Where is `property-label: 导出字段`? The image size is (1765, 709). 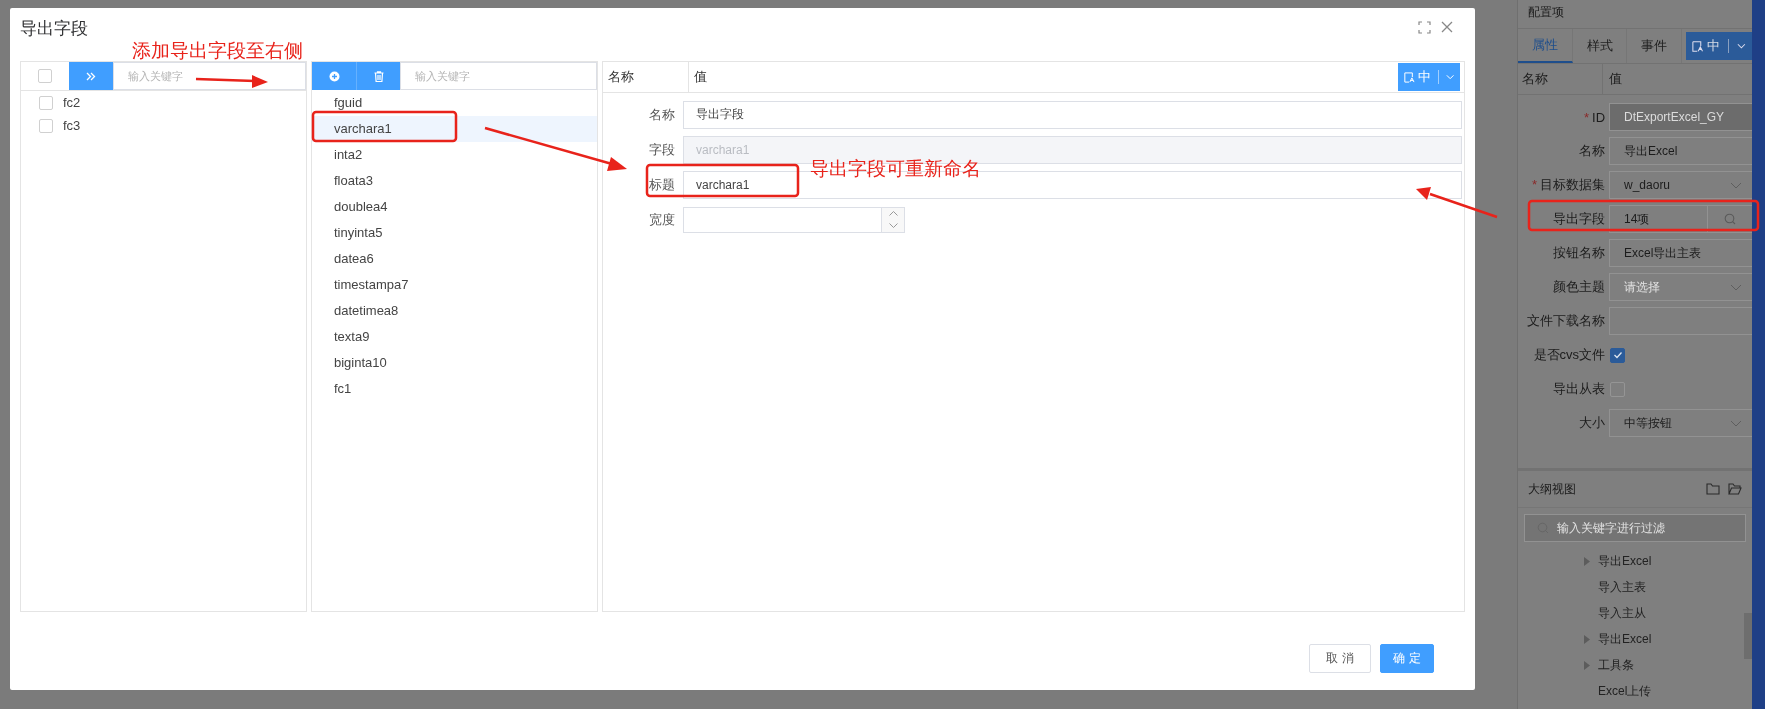 property-label: 导出字段 is located at coordinates (1579, 218).